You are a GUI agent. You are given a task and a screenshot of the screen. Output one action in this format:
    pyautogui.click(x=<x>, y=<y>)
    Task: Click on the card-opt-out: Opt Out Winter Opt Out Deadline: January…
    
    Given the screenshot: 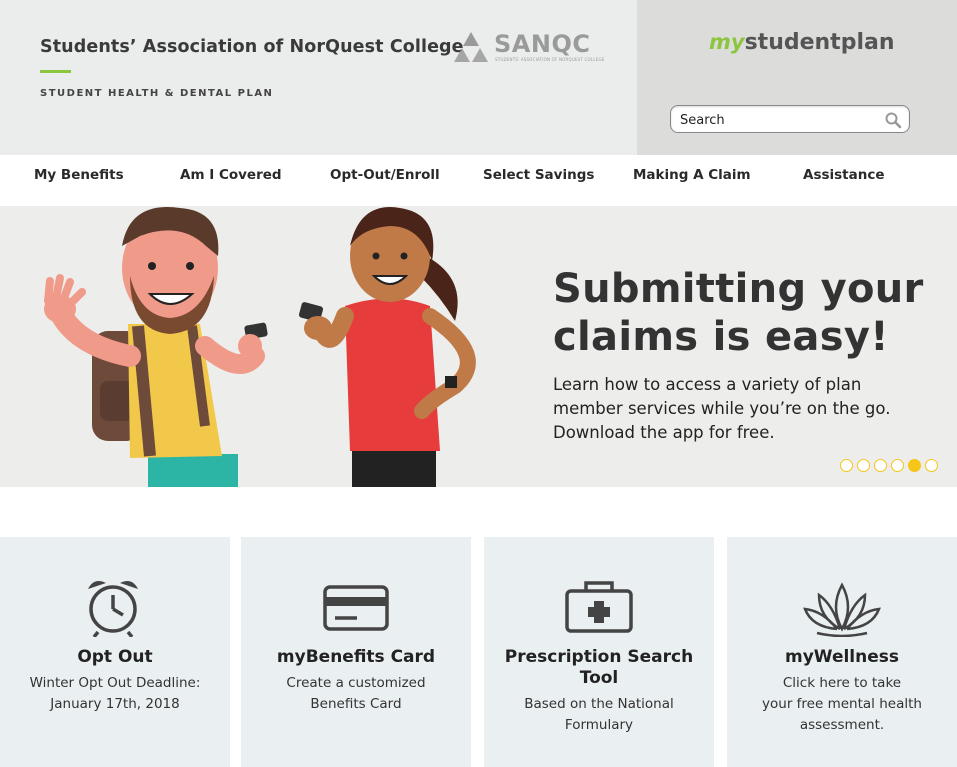 What is the action you would take?
    pyautogui.click(x=115, y=652)
    